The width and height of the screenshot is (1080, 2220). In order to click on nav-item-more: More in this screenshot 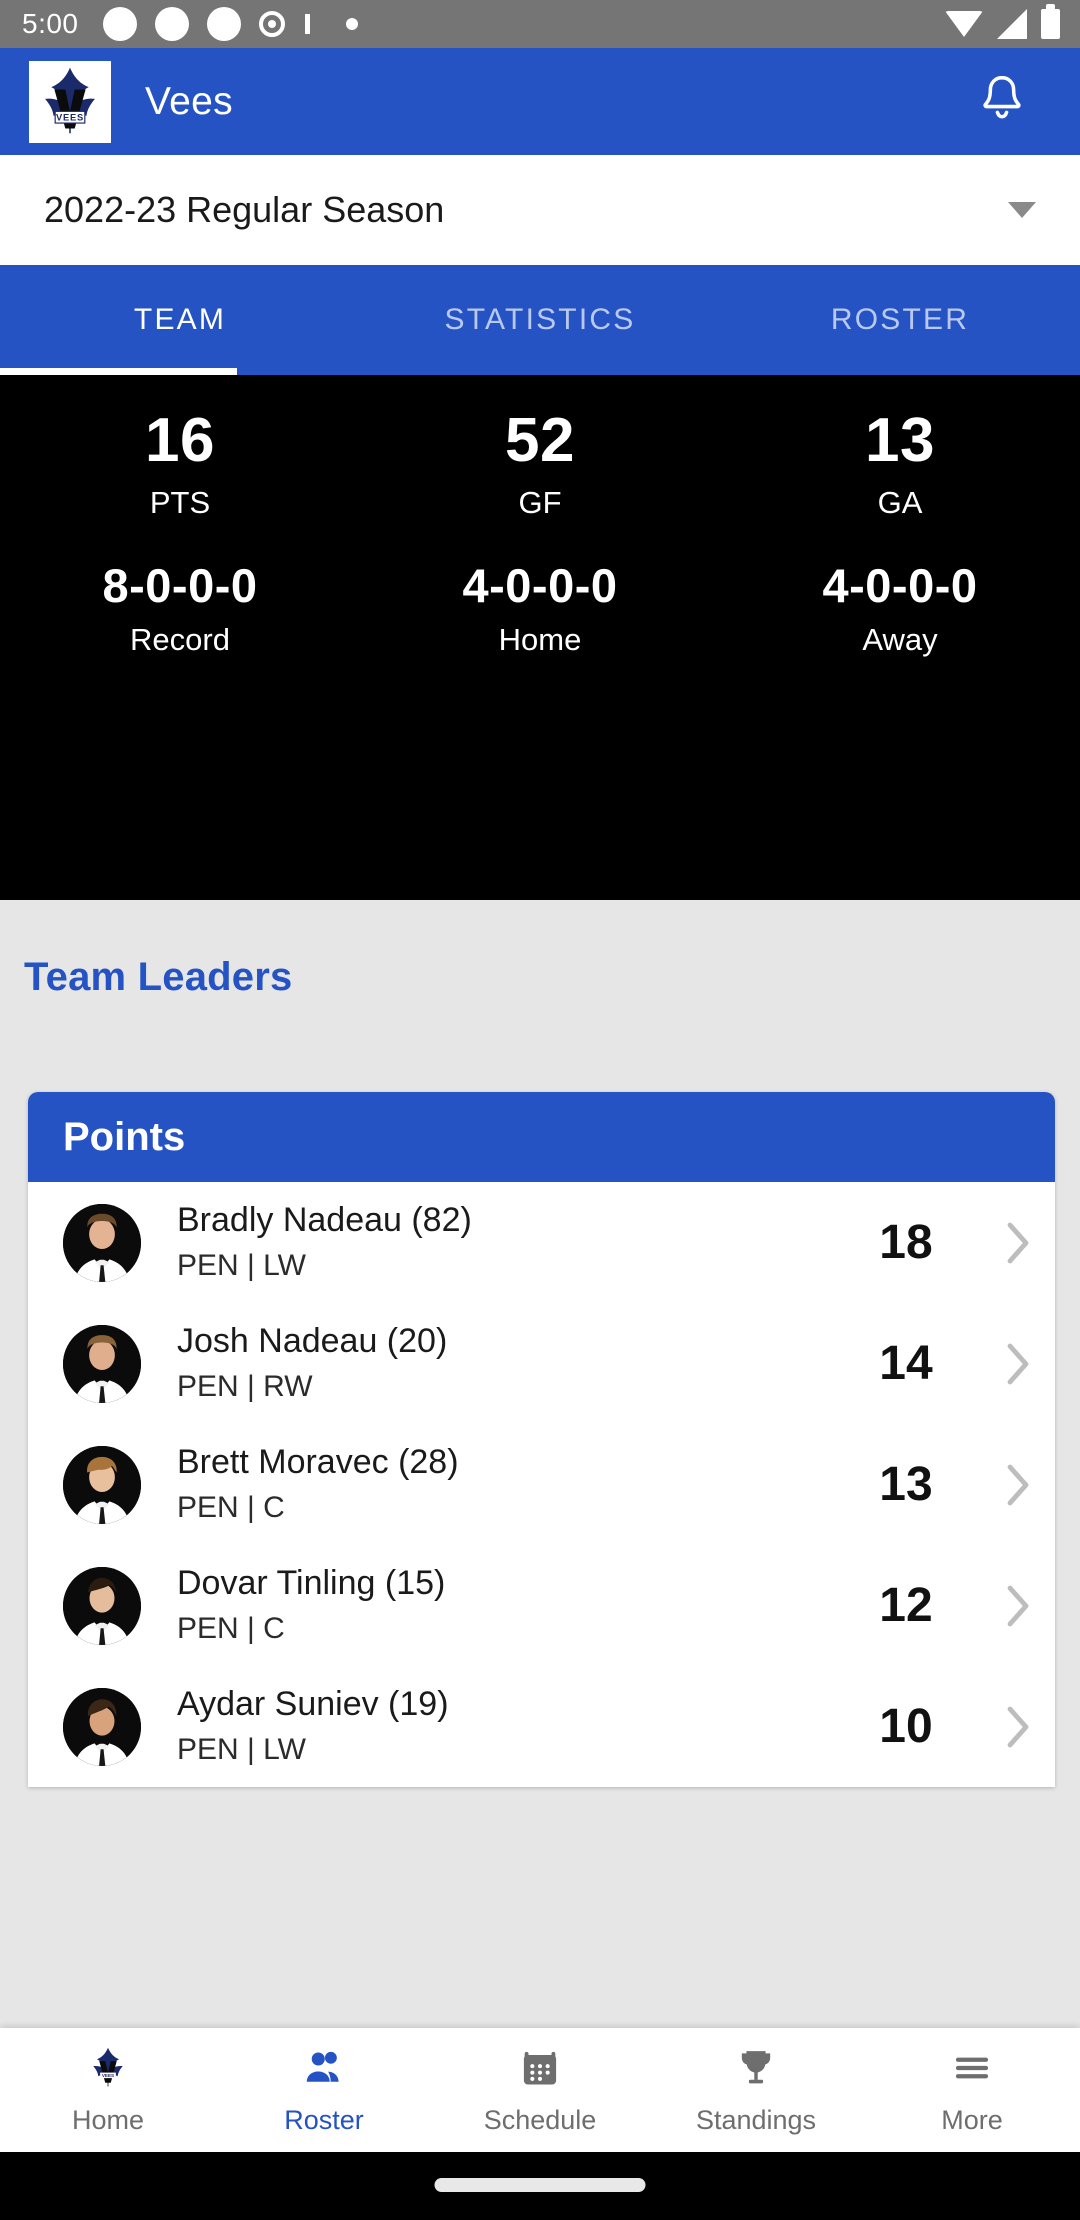, I will do `click(972, 2090)`.